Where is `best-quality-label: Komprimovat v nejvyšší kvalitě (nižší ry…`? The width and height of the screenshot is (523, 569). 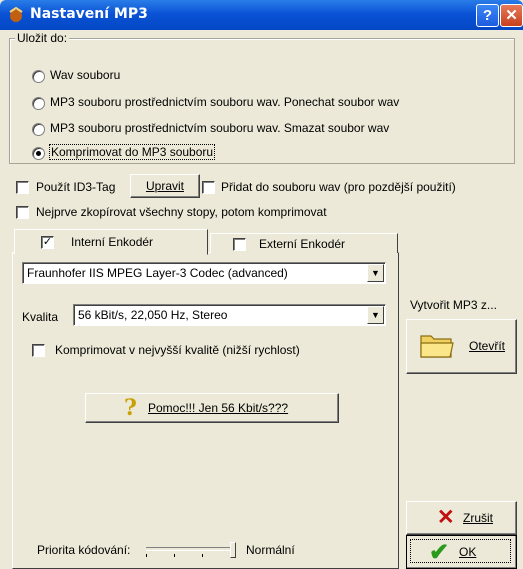 best-quality-label: Komprimovat v nejvyšší kvalitě (nižší ry… is located at coordinates (177, 350).